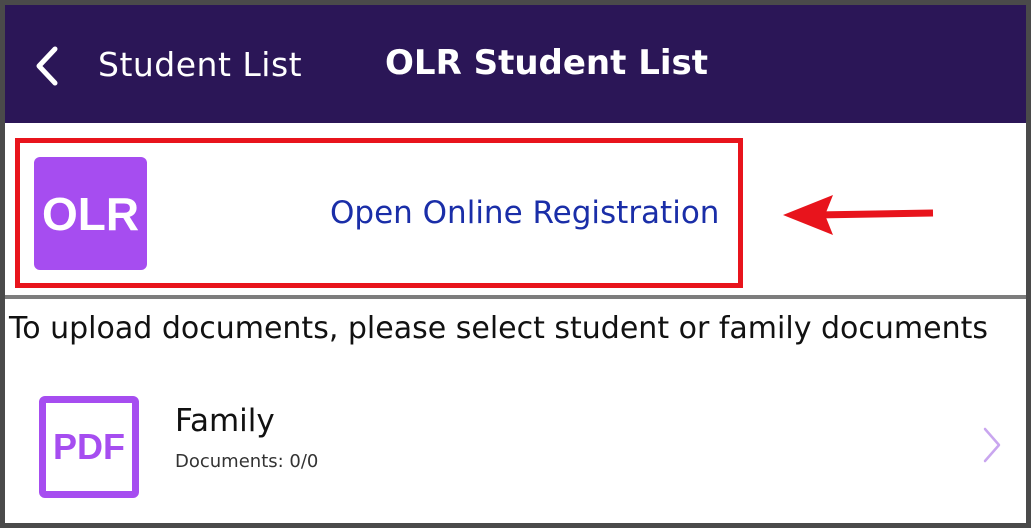 This screenshot has width=1031, height=528. Describe the element at coordinates (515, 297) in the screenshot. I see `section-divider` at that location.